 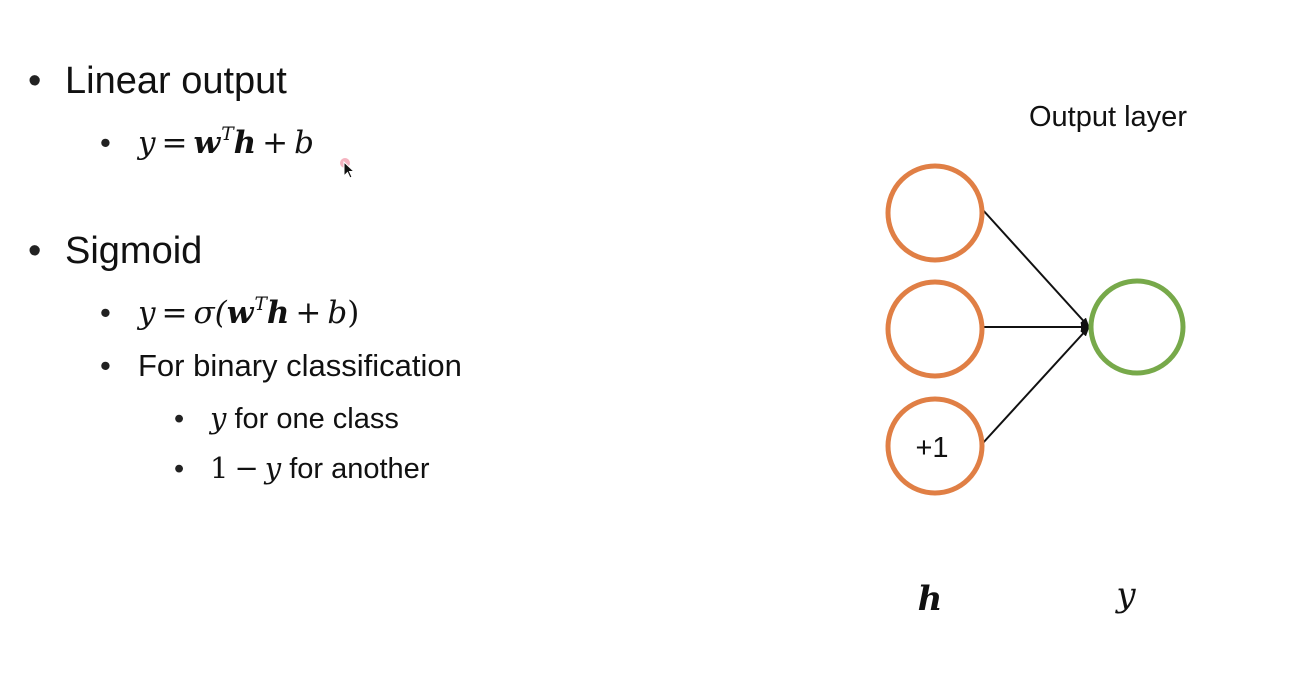 What do you see at coordinates (1137, 327) in the screenshot?
I see `output-node` at bounding box center [1137, 327].